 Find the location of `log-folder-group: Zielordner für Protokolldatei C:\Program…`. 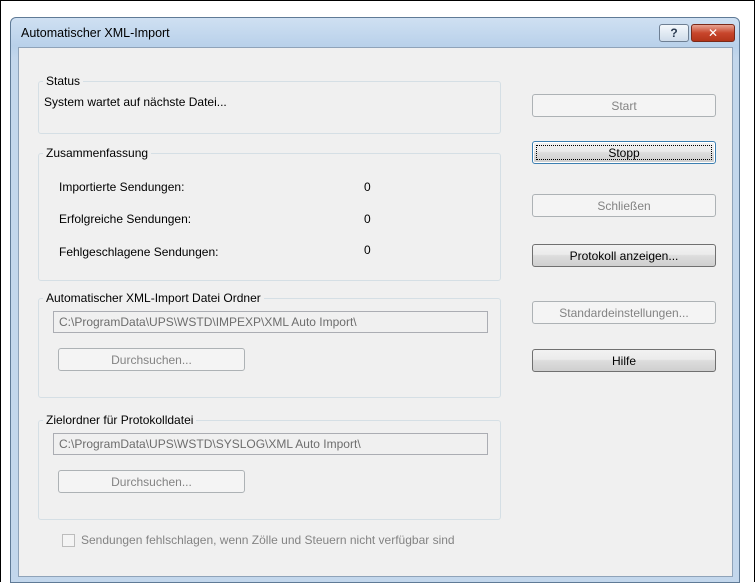

log-folder-group: Zielordner für Protokolldatei C:\Program… is located at coordinates (269, 466).